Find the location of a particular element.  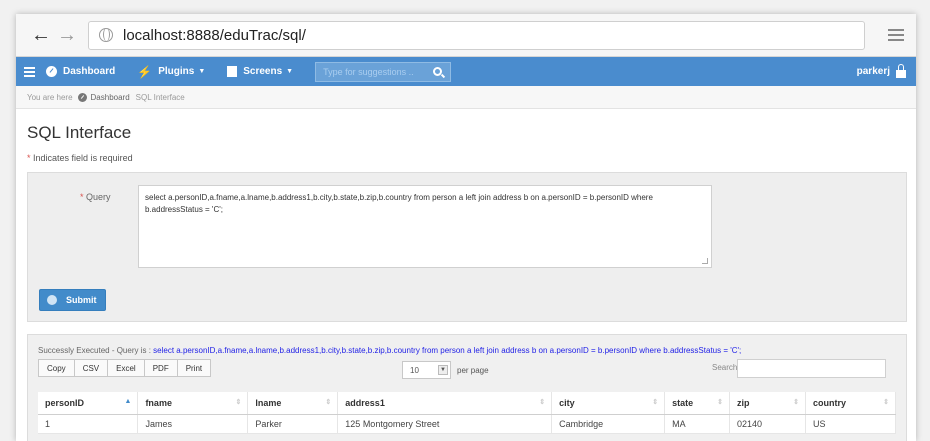

browser-toolbar: ← → localhost:8888/eduTrac/sql/ is located at coordinates (466, 35).